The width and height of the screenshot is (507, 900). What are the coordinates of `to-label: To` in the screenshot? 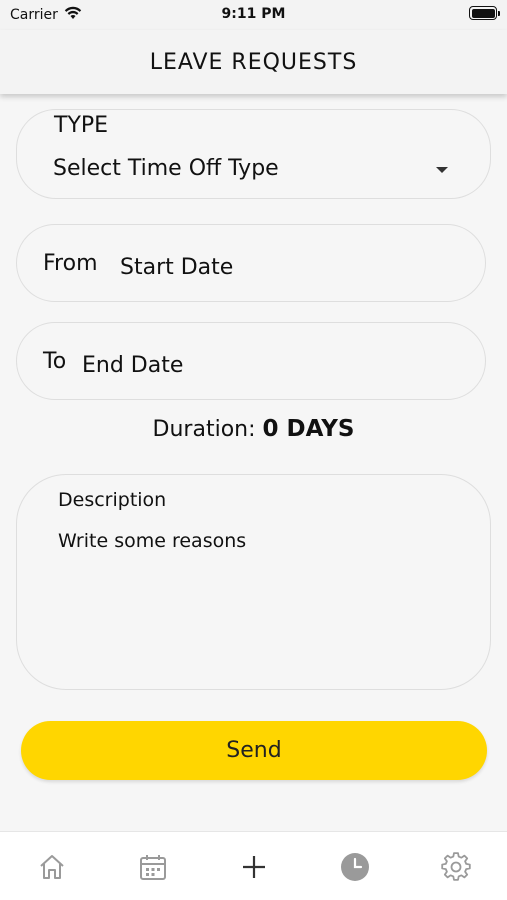 It's located at (55, 361).